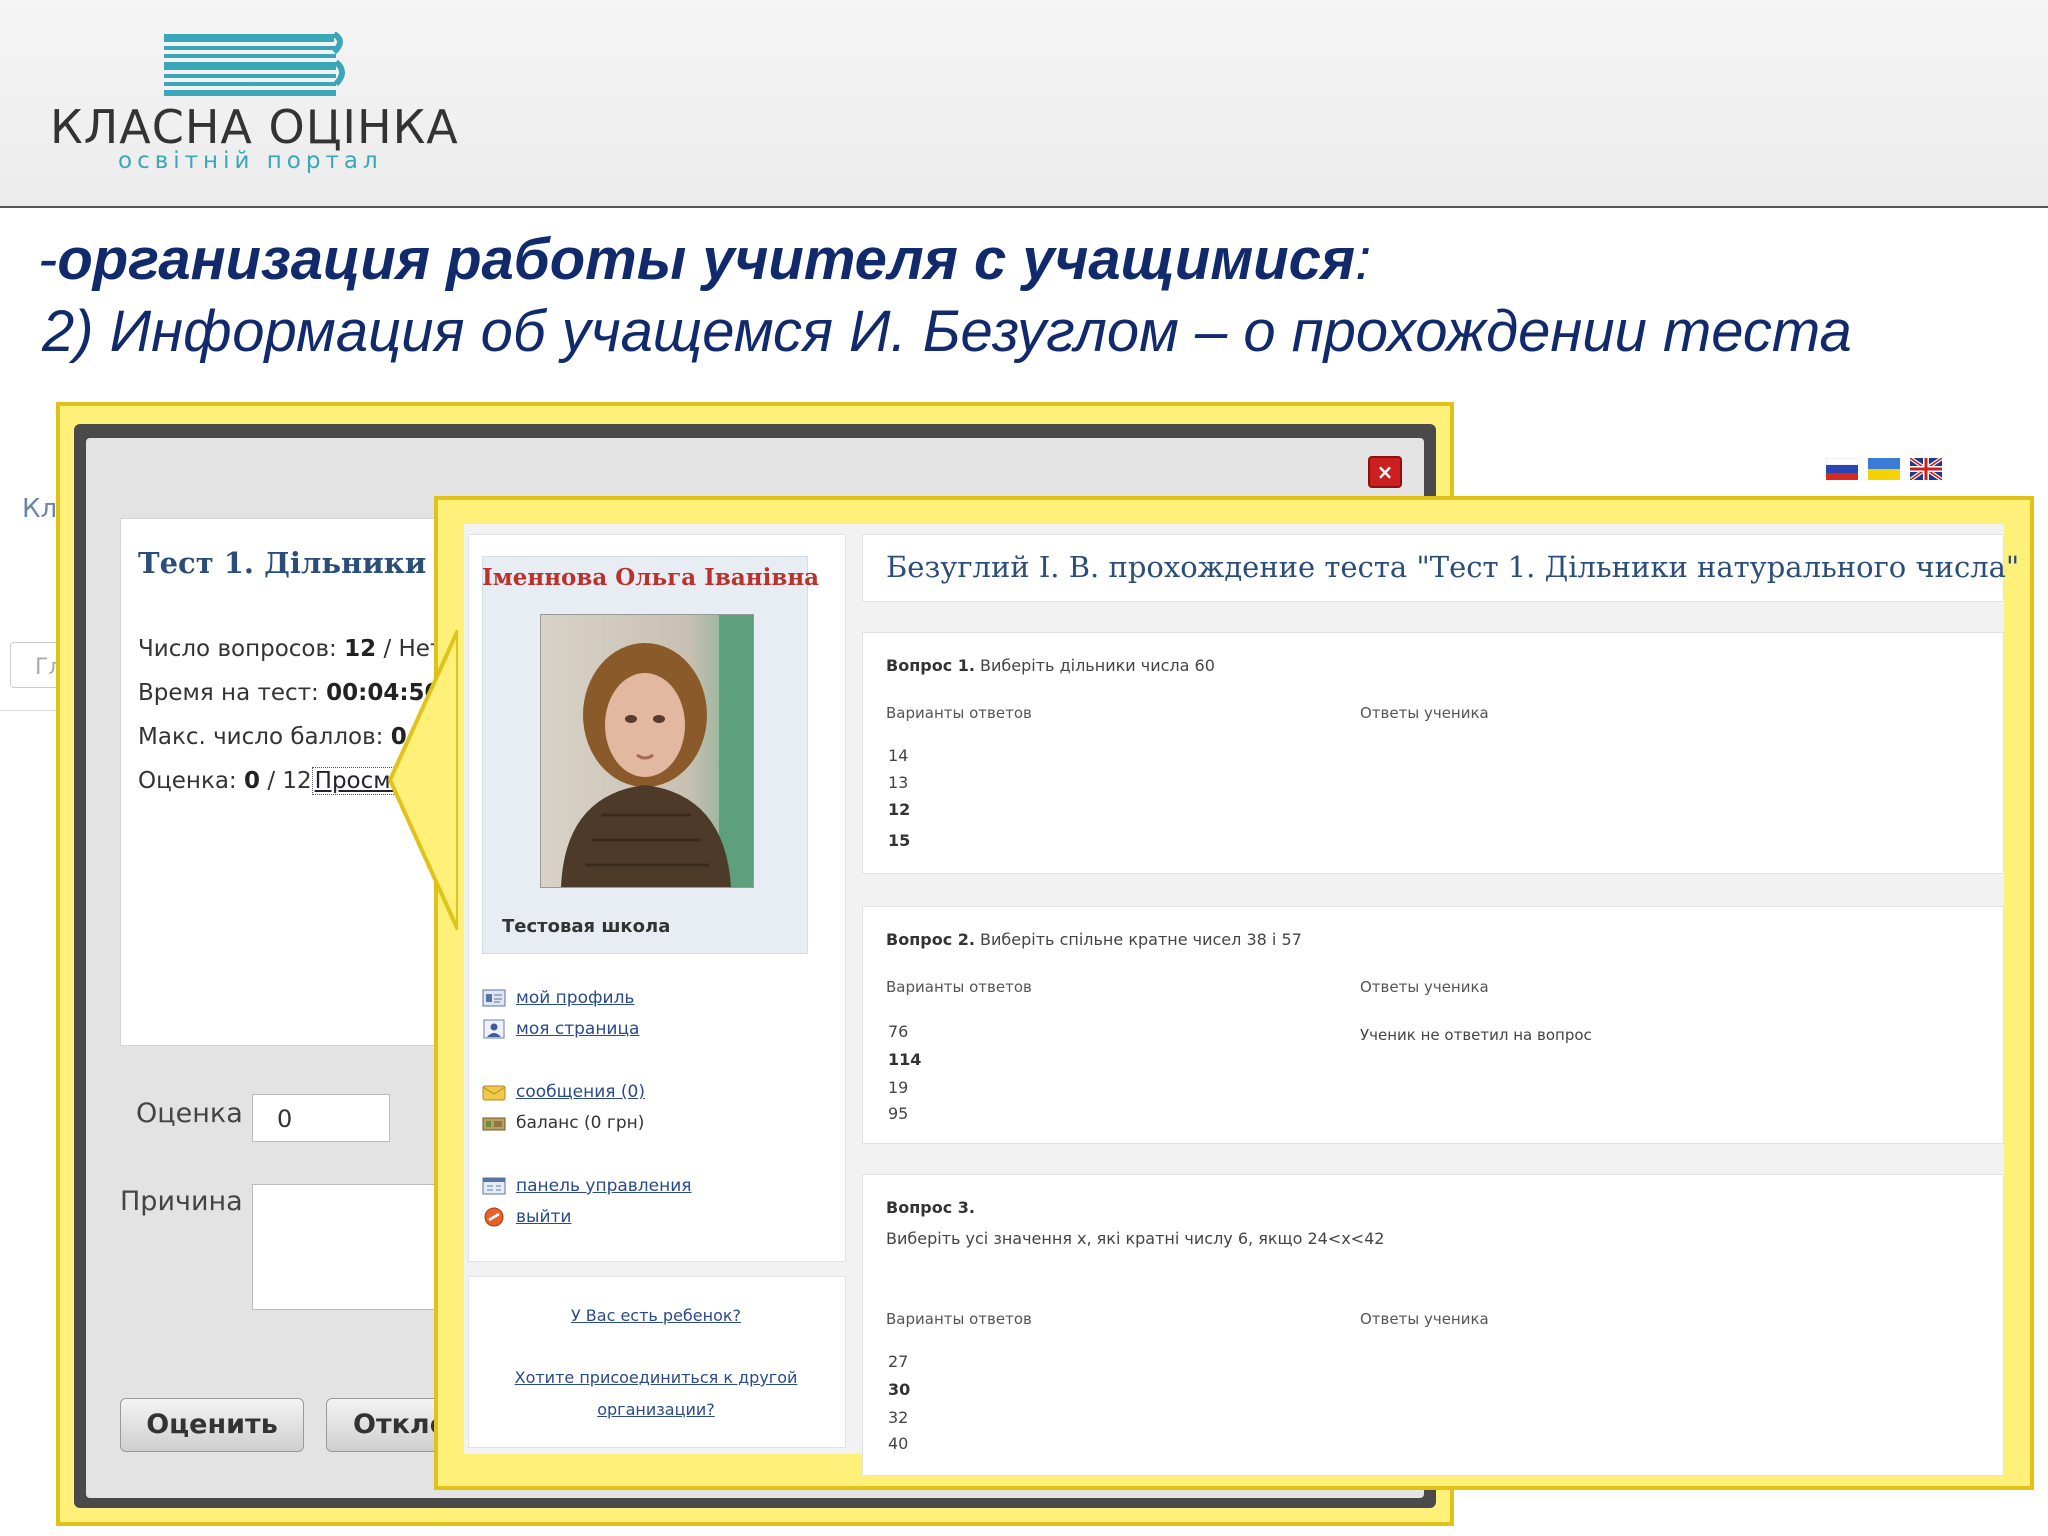  What do you see at coordinates (1884, 469) in the screenshot?
I see `ukraine-flag-icon` at bounding box center [1884, 469].